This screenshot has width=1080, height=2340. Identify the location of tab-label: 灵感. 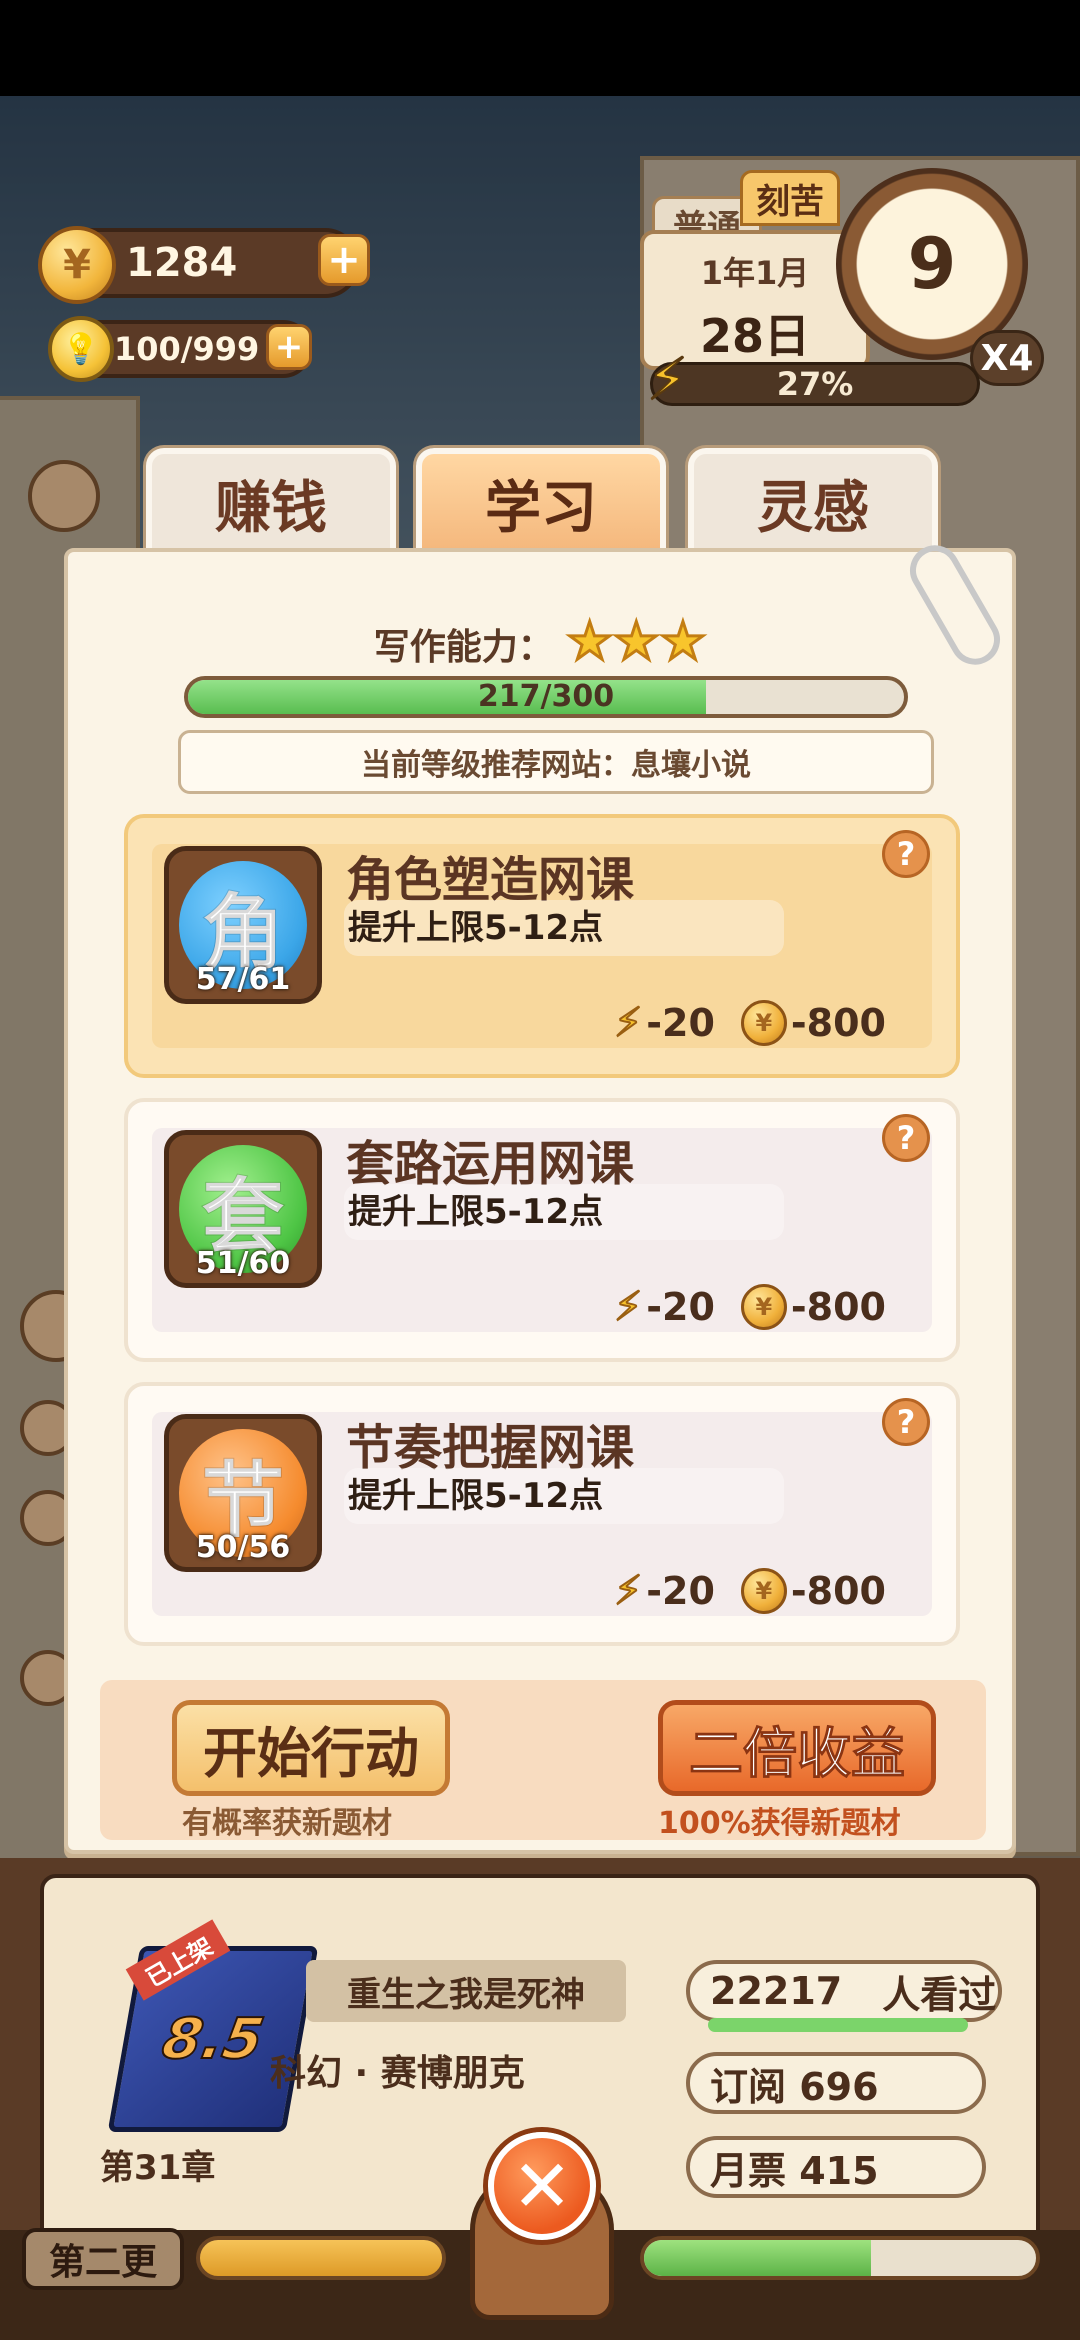
(813, 508).